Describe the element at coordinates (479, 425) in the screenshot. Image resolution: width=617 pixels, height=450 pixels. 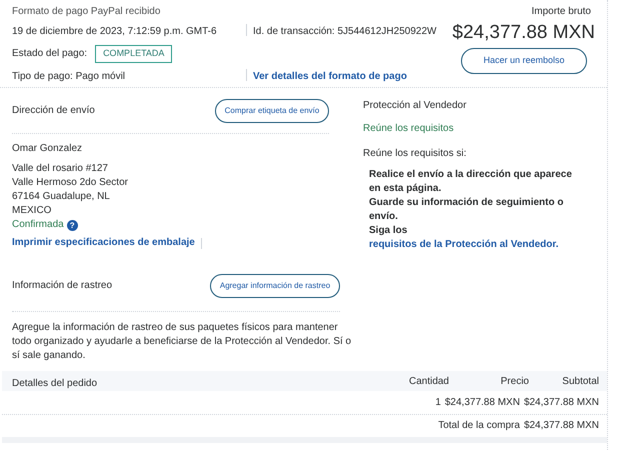
I see `total-label: Total de la compra` at that location.